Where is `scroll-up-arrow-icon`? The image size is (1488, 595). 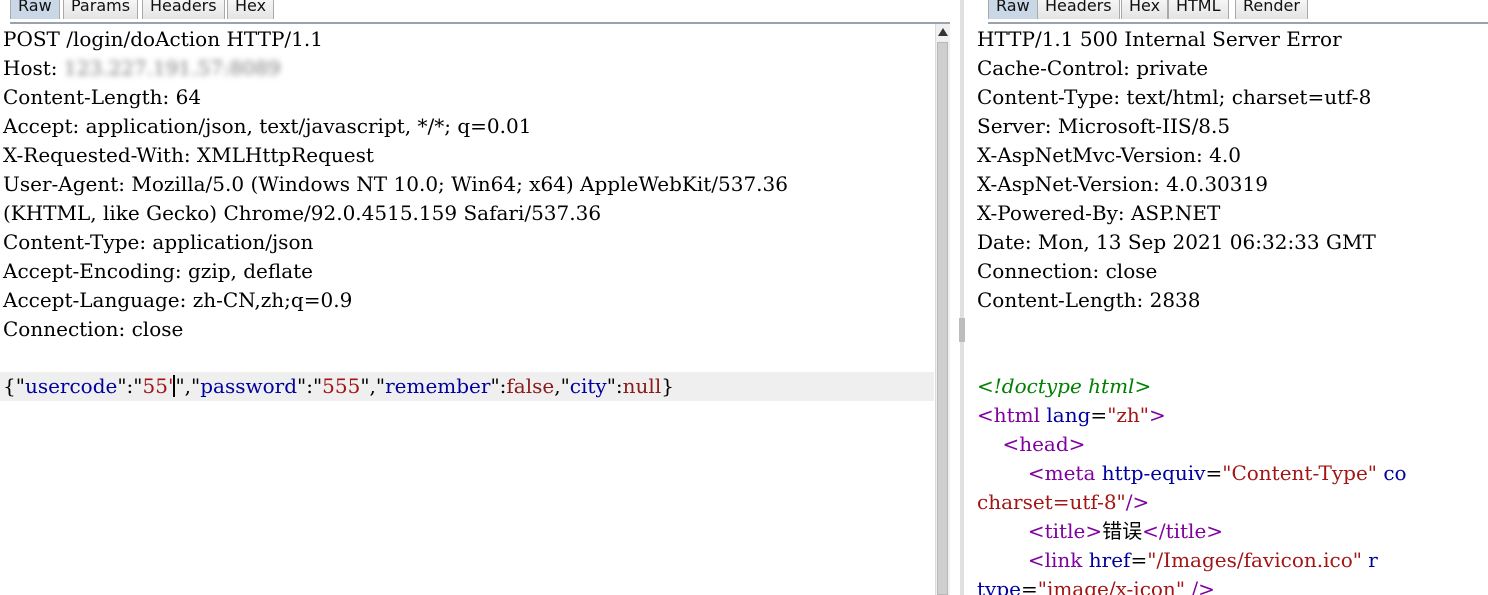
scroll-up-arrow-icon is located at coordinates (943, 32).